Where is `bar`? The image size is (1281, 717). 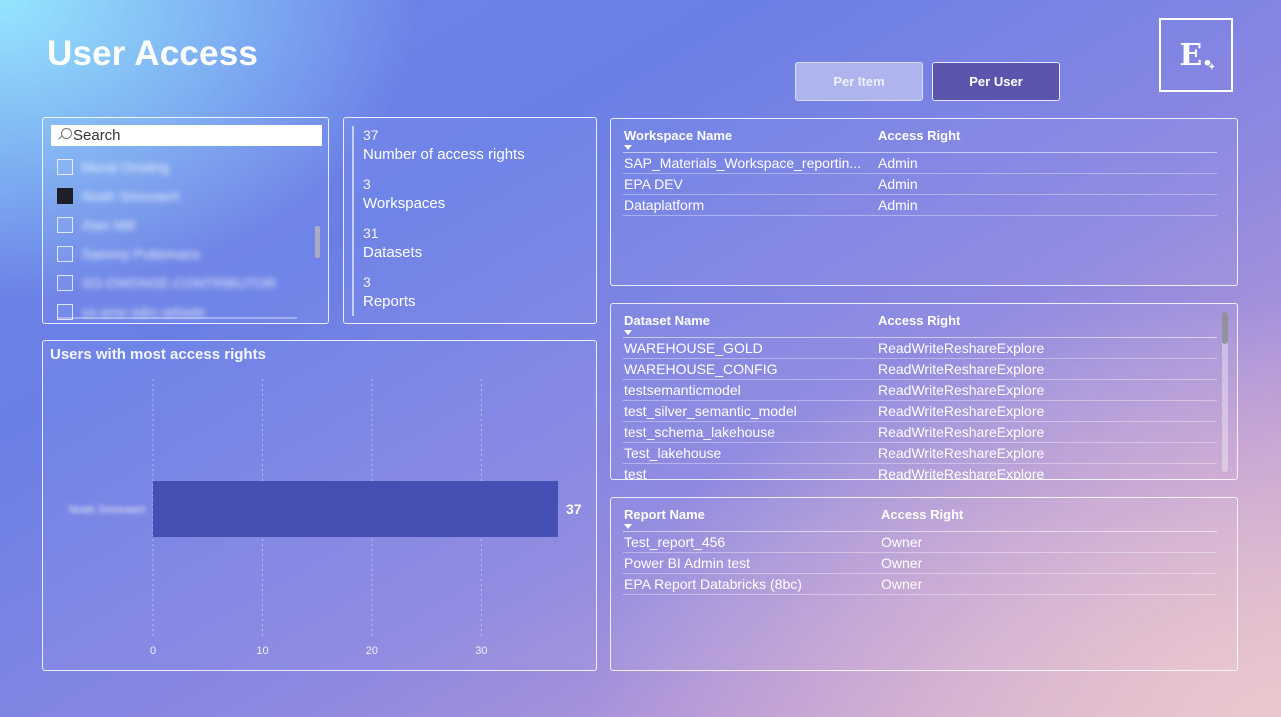
bar is located at coordinates (355, 509).